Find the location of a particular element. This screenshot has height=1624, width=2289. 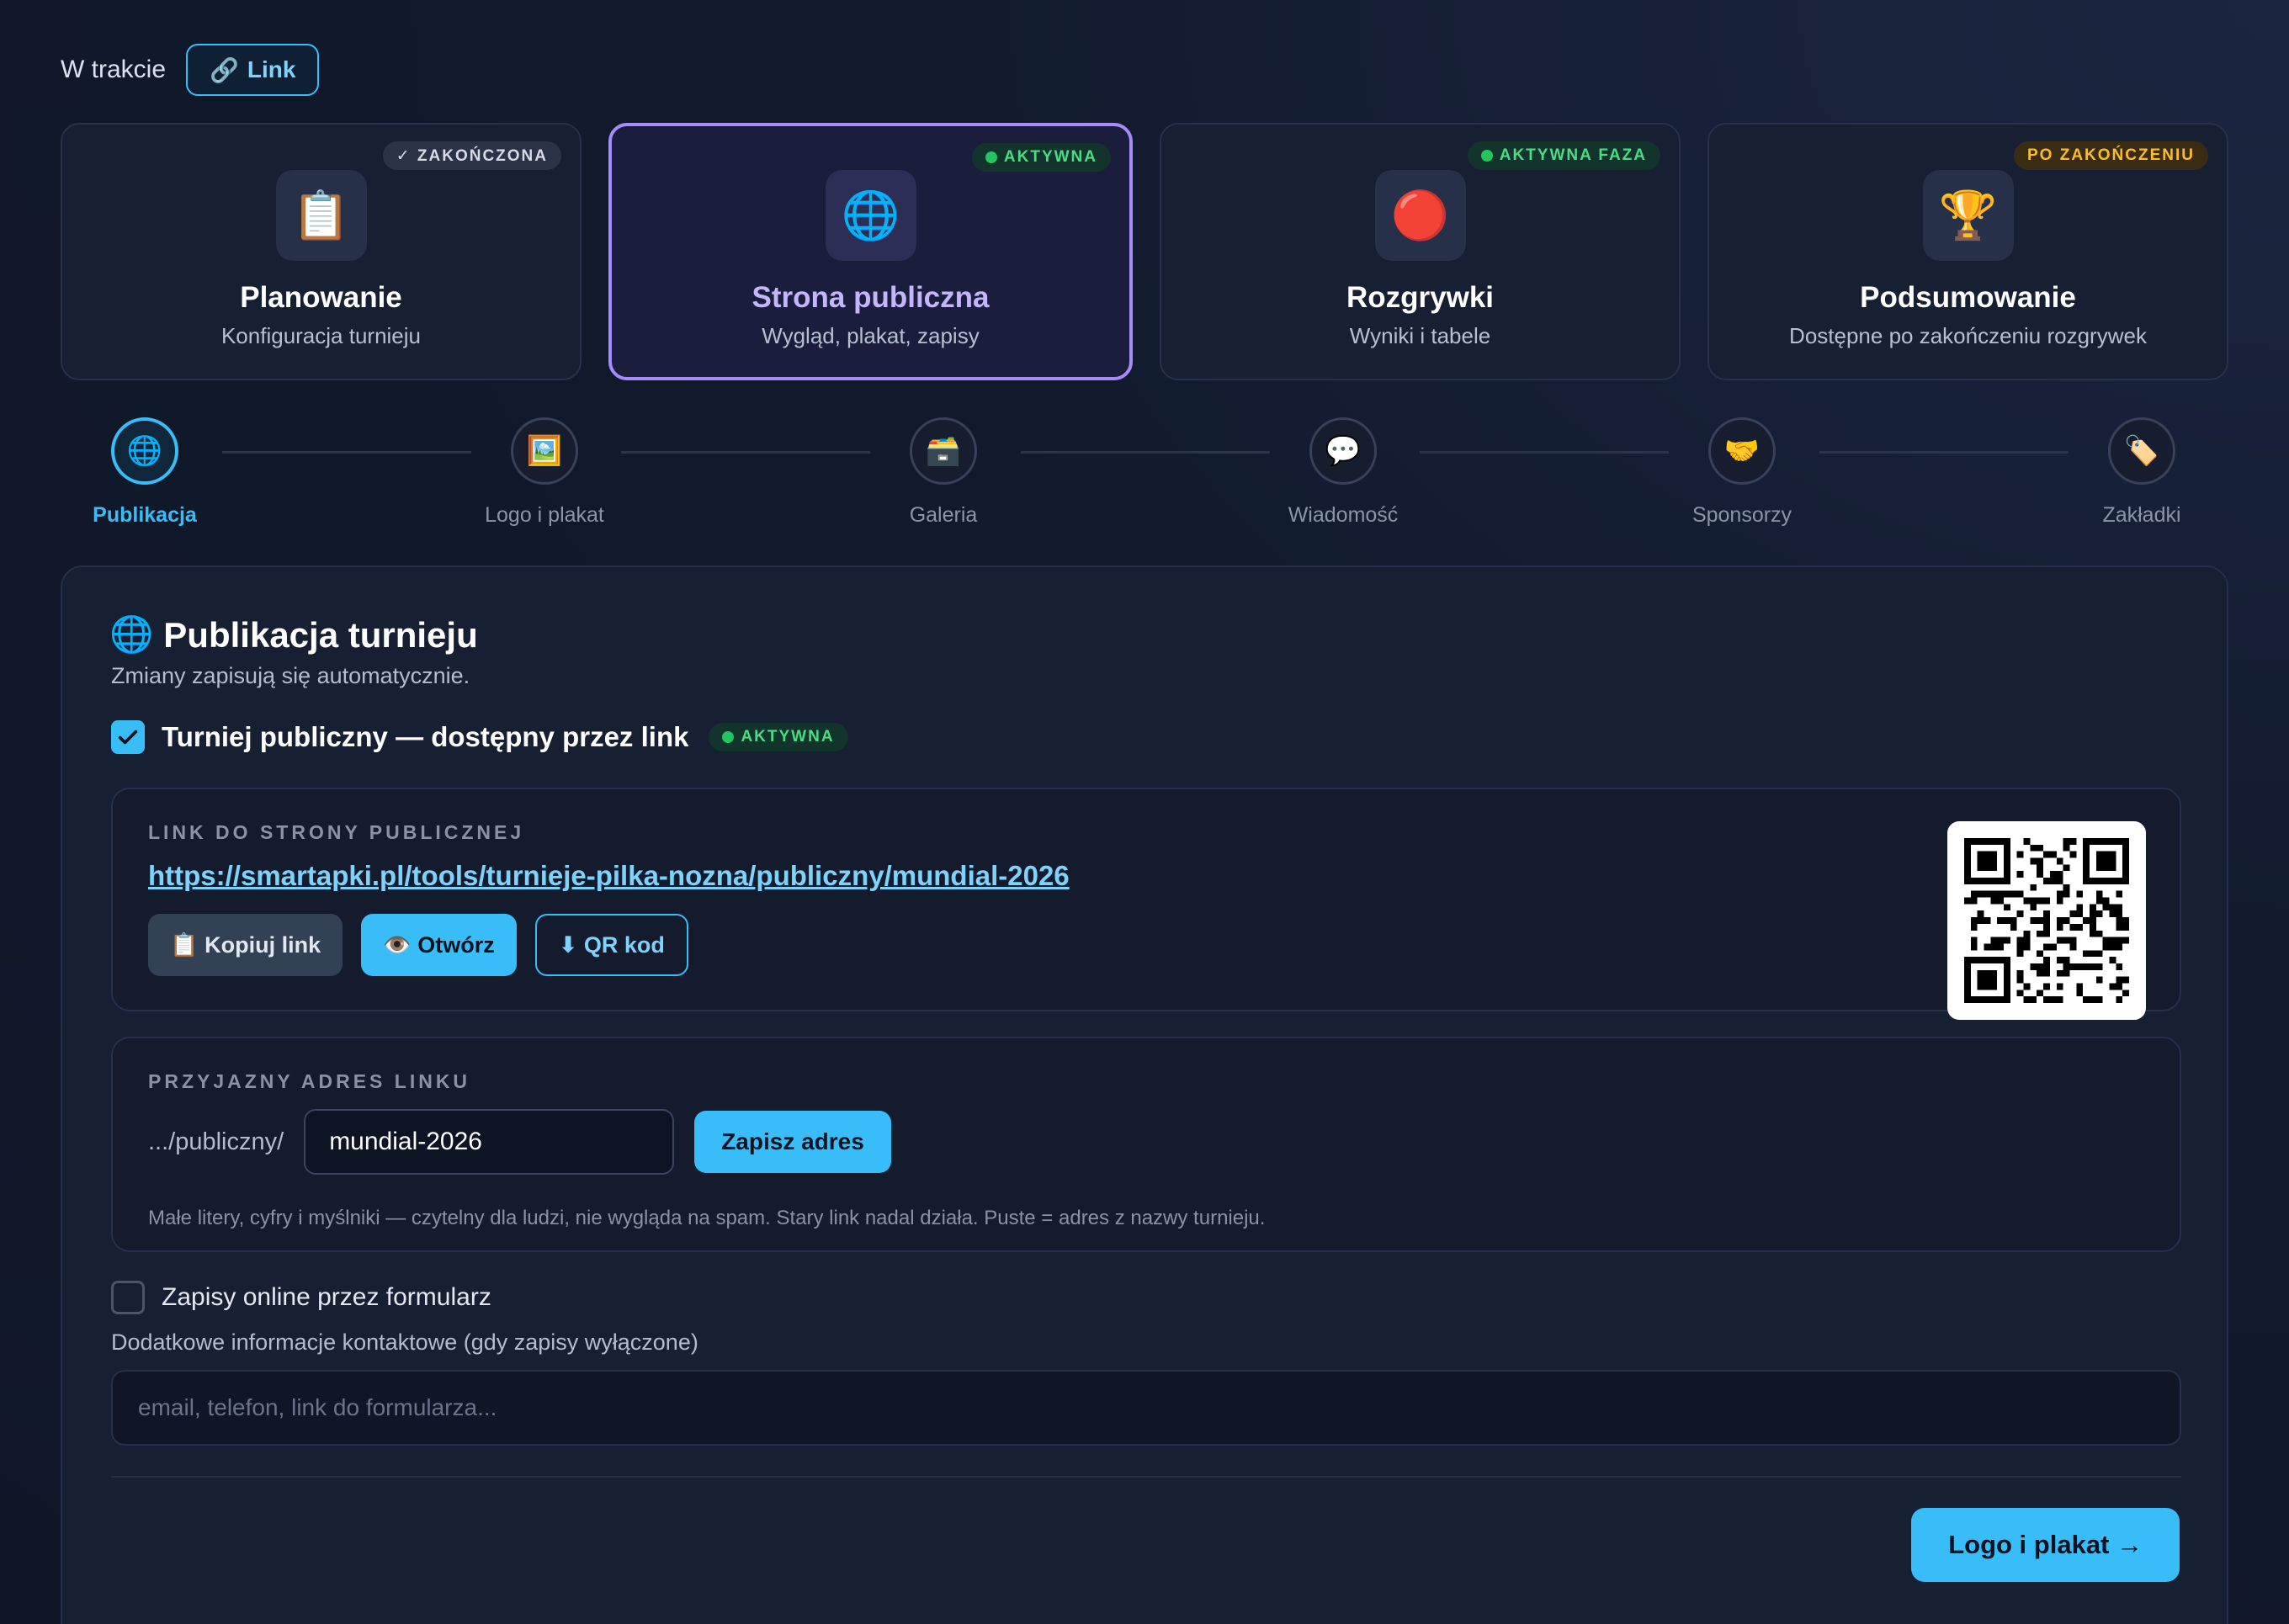

step-label: Galeria is located at coordinates (943, 515).